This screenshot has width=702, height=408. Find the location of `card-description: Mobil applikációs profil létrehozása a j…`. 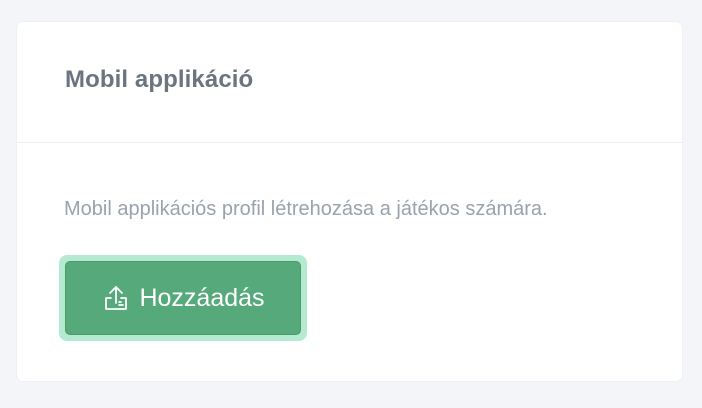

card-description: Mobil applikációs profil létrehozása a j… is located at coordinates (306, 209).